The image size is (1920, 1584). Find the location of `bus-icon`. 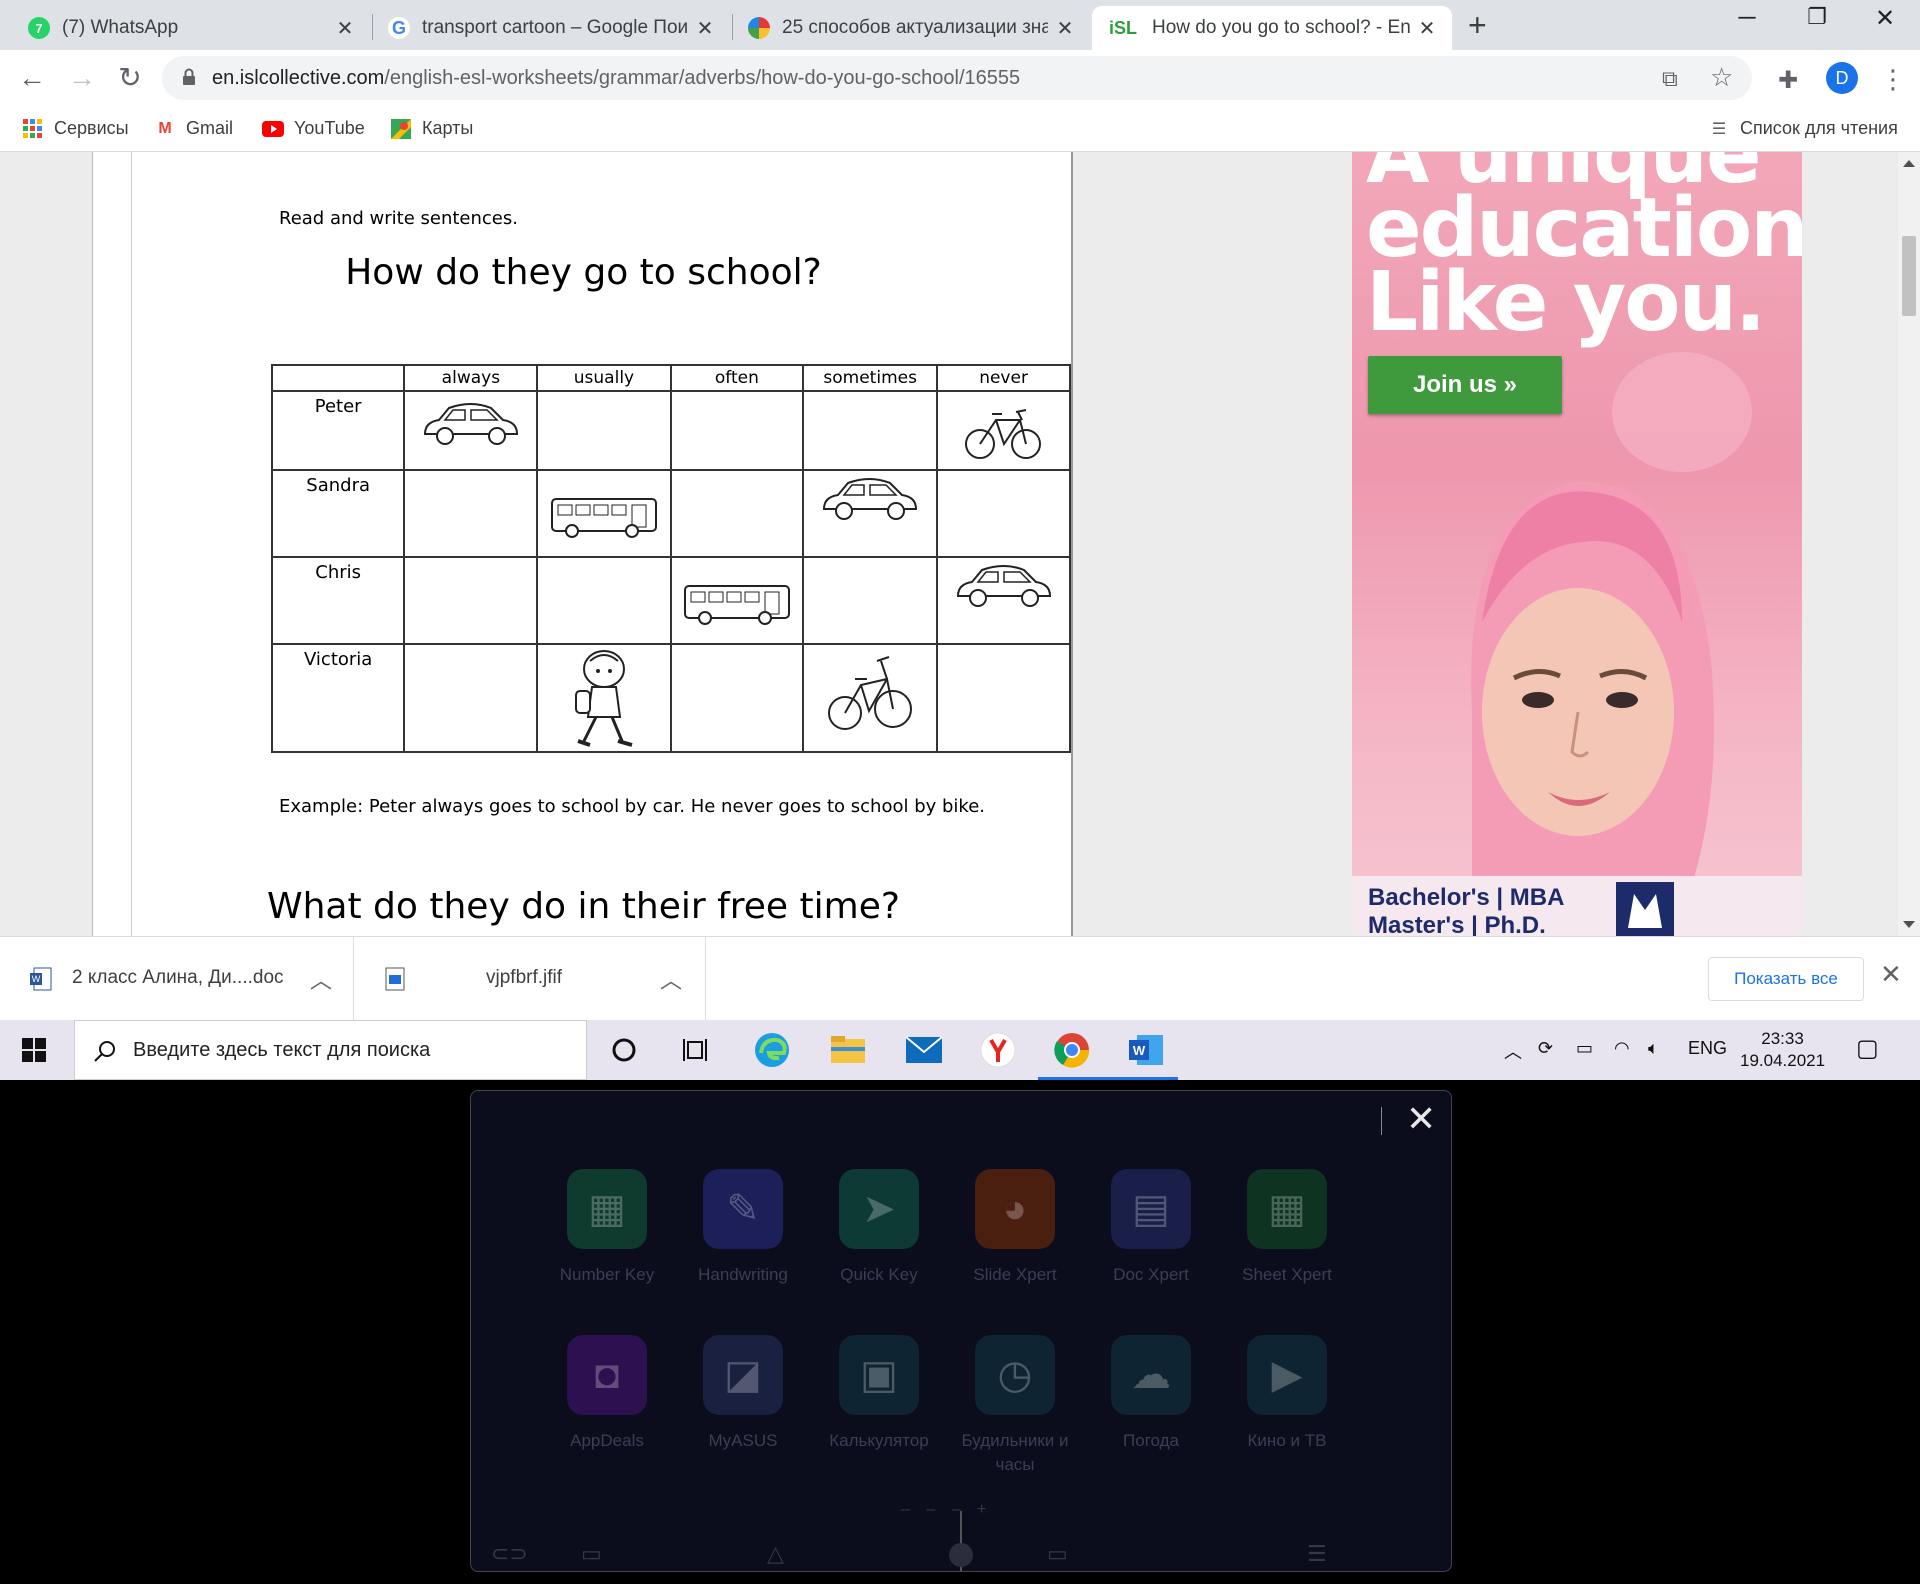

bus-icon is located at coordinates (736, 605).